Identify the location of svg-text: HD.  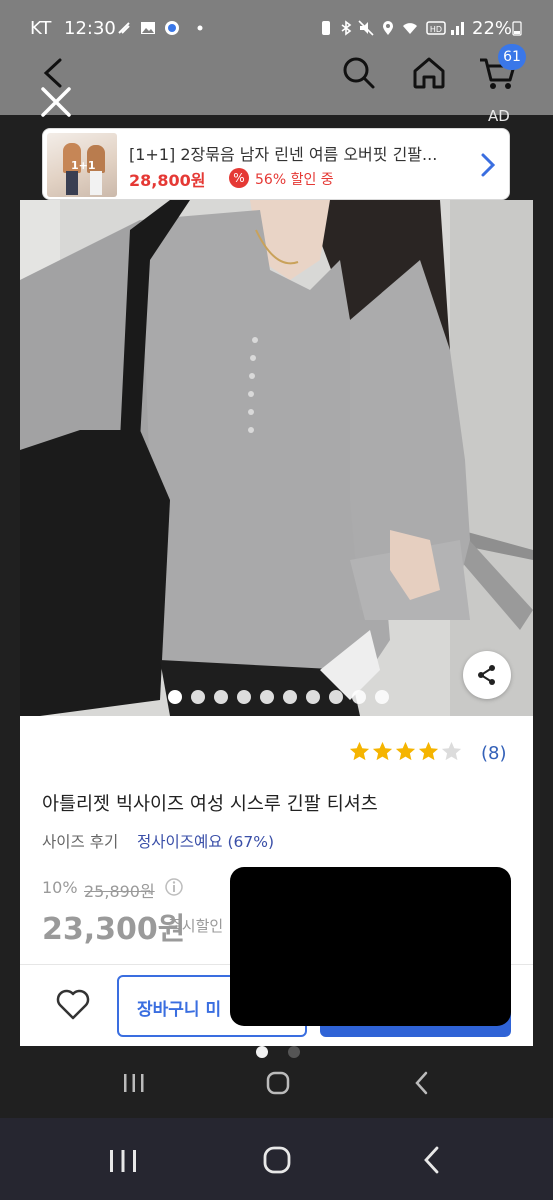
(436, 29).